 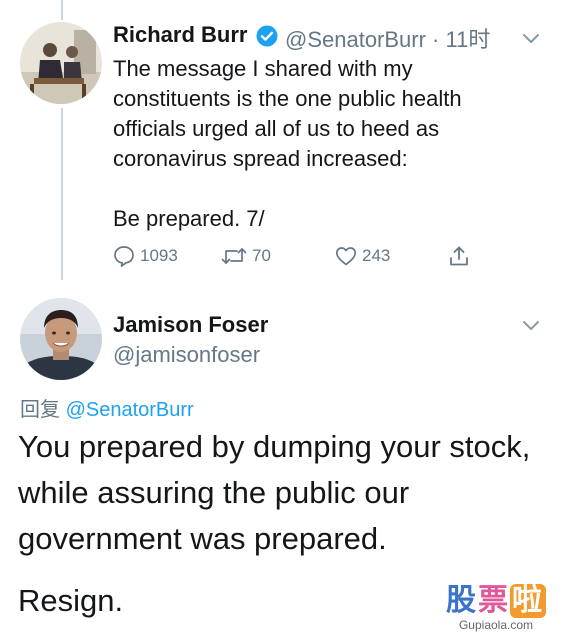 I want to click on reply-label: 回复, so click(x=40, y=410).